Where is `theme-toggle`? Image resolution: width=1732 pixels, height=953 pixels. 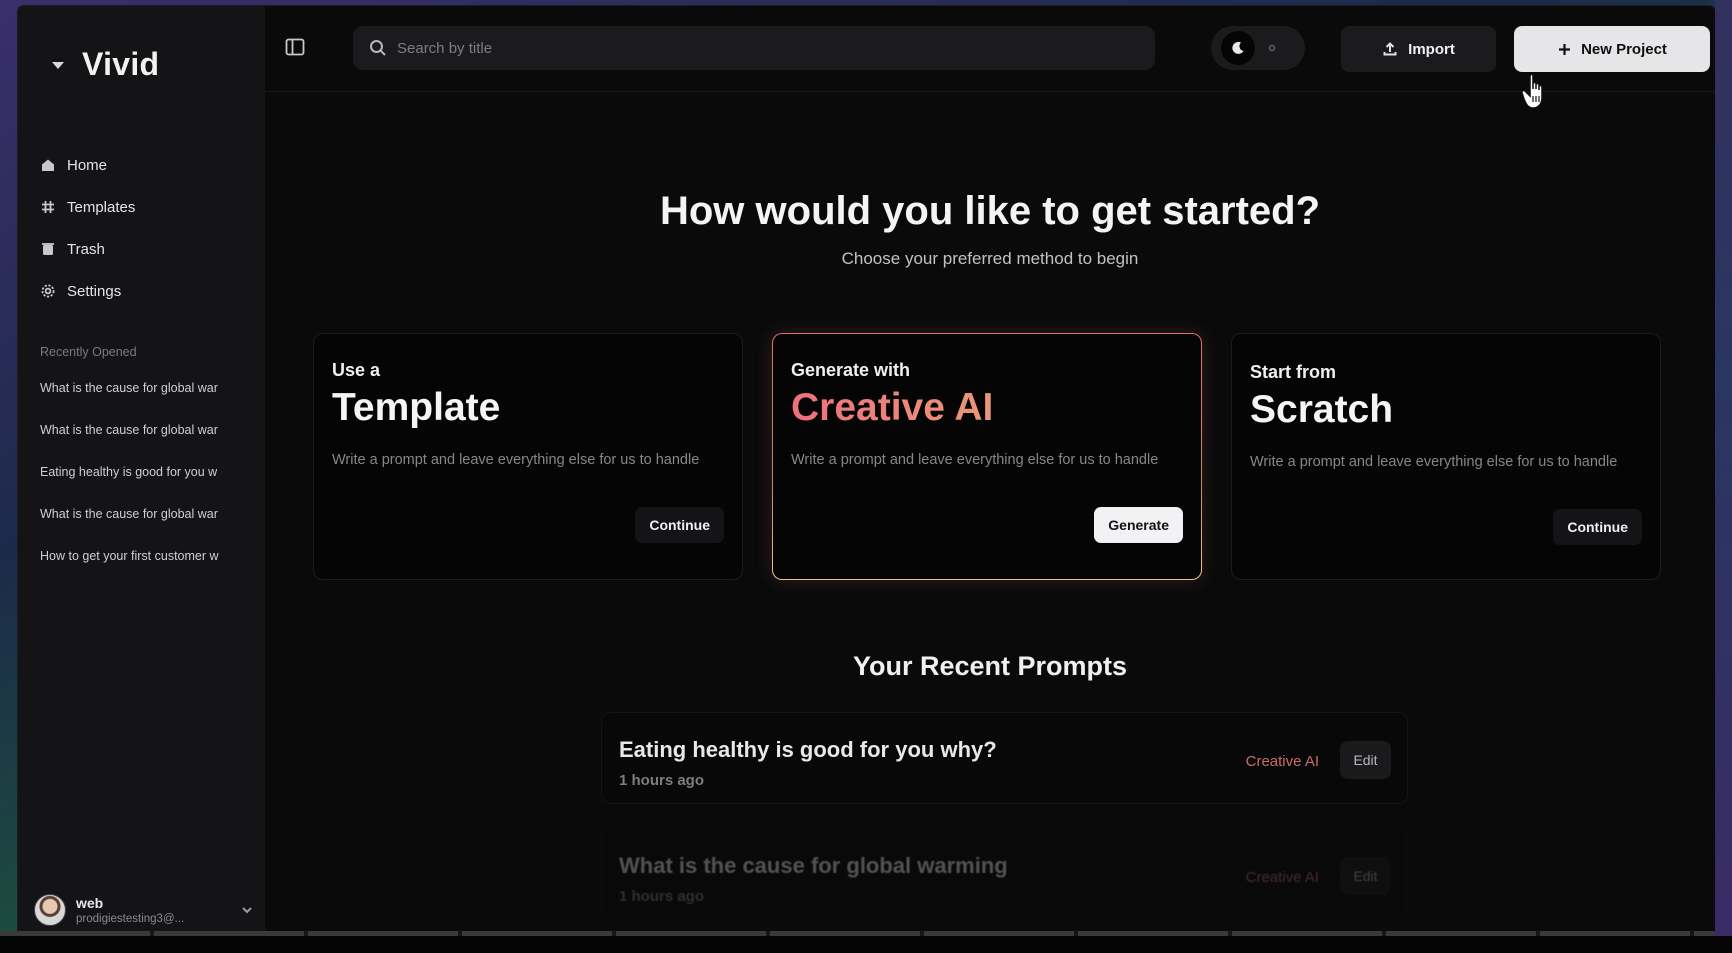 theme-toggle is located at coordinates (1258, 48).